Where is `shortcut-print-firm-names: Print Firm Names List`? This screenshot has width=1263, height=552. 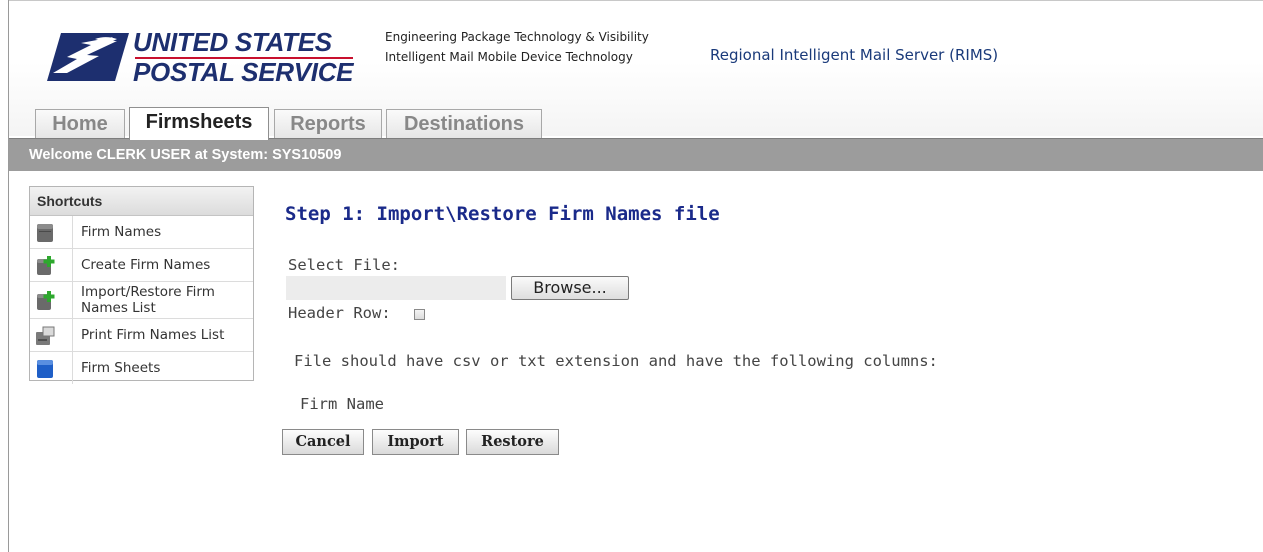 shortcut-print-firm-names: Print Firm Names List is located at coordinates (141, 335).